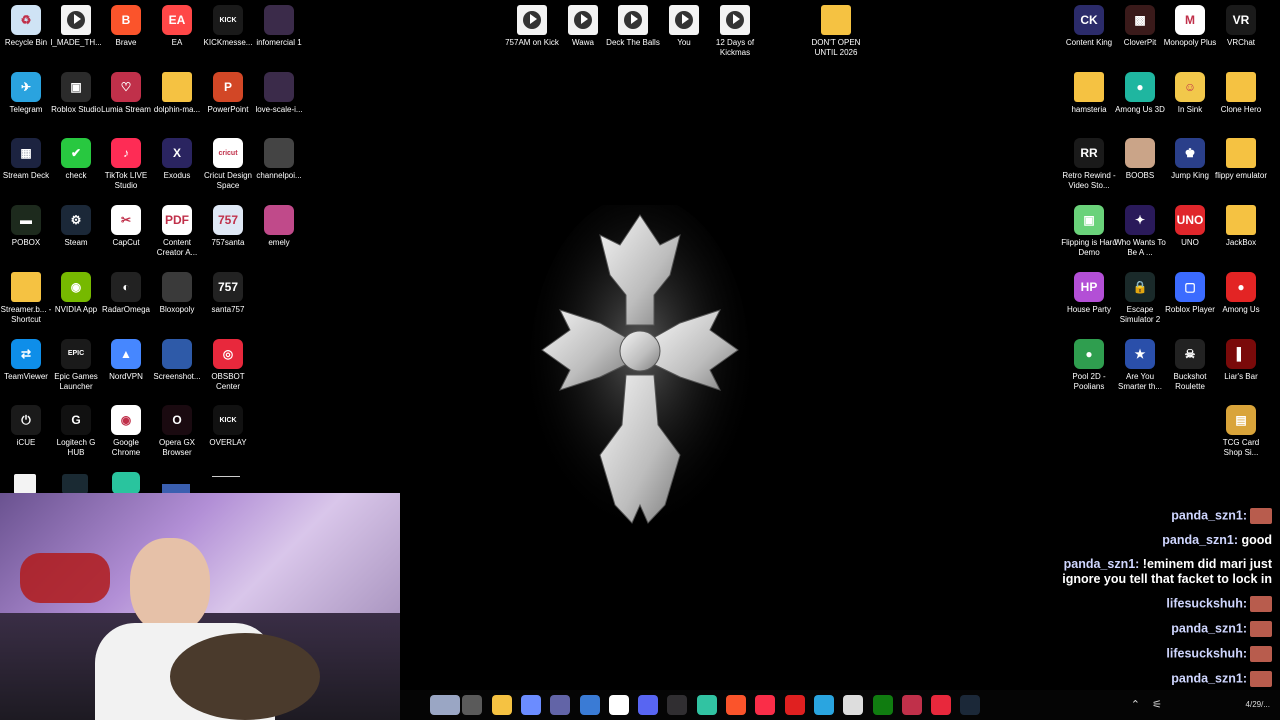 The image size is (1280, 720). Describe the element at coordinates (76, 93) in the screenshot. I see `desktop-icon: ▣ Roblox Studio` at that location.